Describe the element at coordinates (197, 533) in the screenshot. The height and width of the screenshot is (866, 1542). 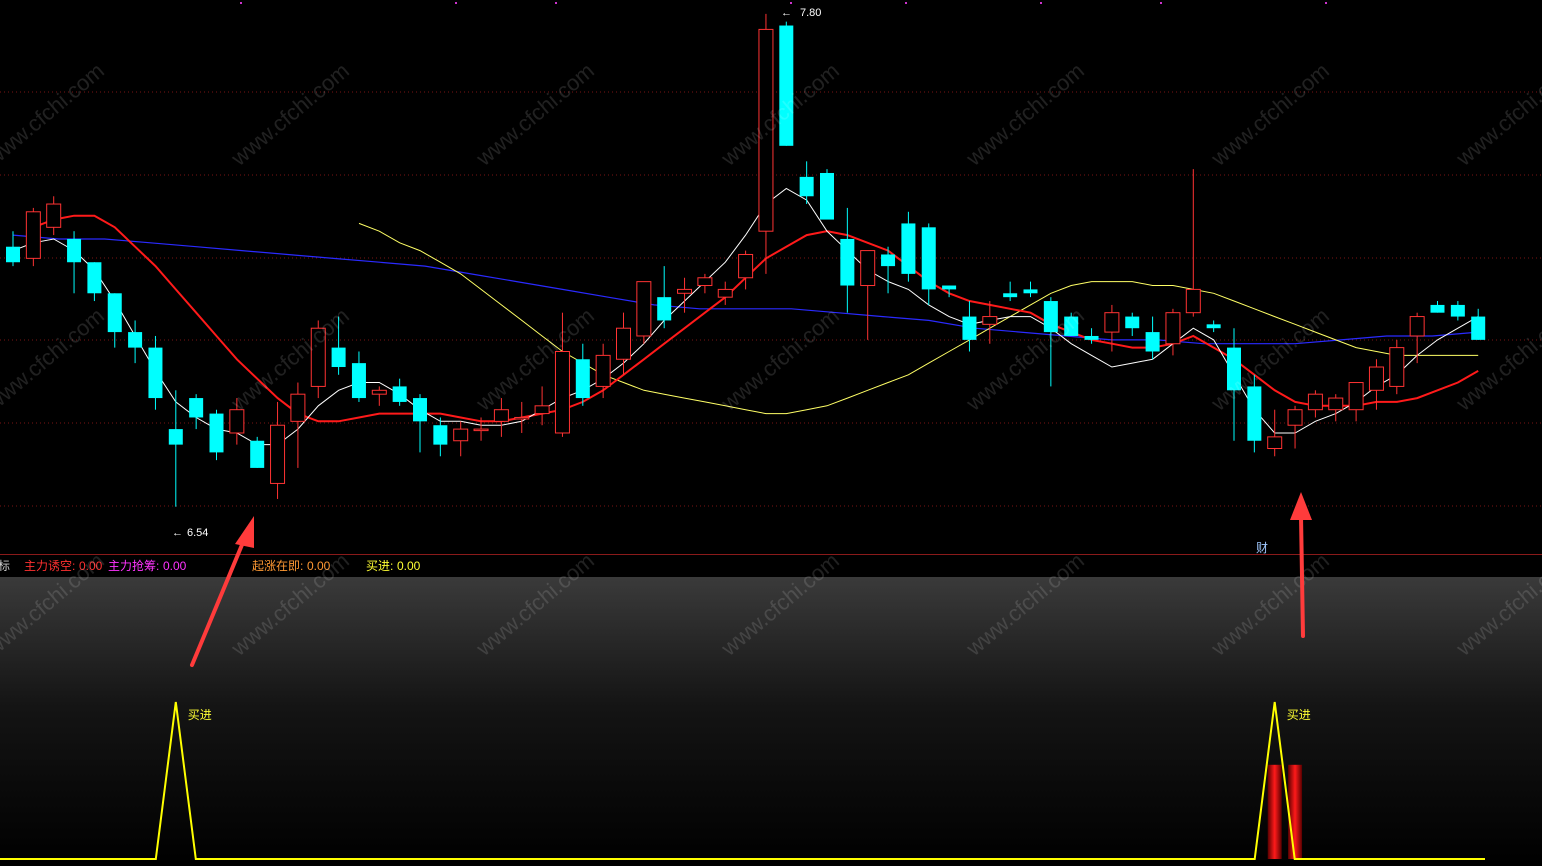
I see `low-price-label: 6.54` at that location.